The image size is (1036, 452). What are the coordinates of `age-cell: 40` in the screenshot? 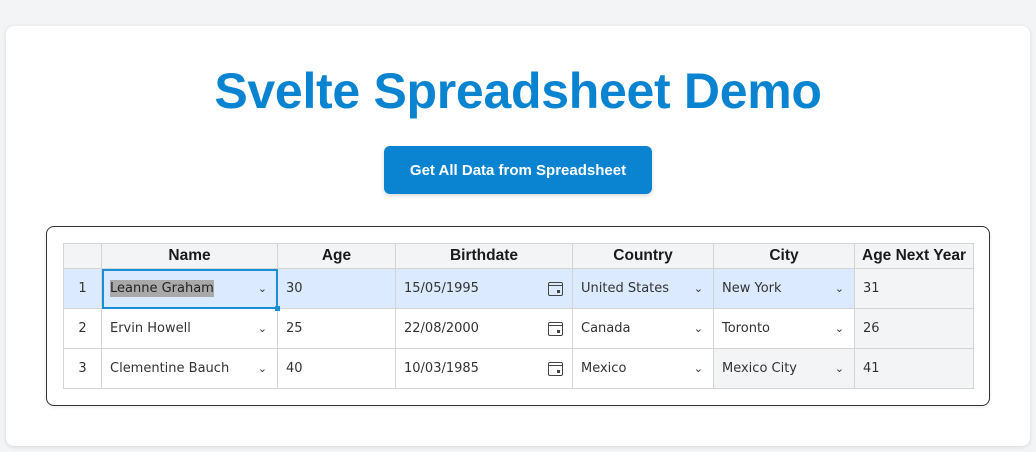 It's located at (336, 368).